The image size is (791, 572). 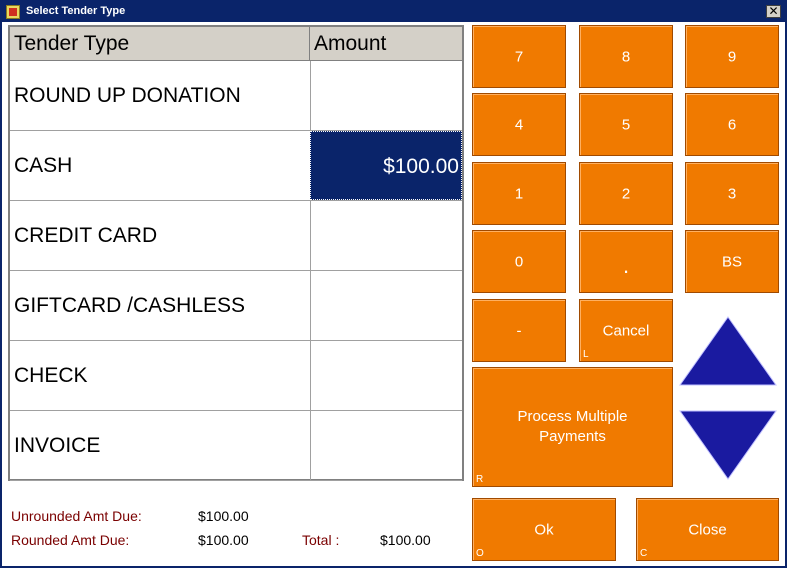 I want to click on key-label: 0, so click(x=519, y=261).